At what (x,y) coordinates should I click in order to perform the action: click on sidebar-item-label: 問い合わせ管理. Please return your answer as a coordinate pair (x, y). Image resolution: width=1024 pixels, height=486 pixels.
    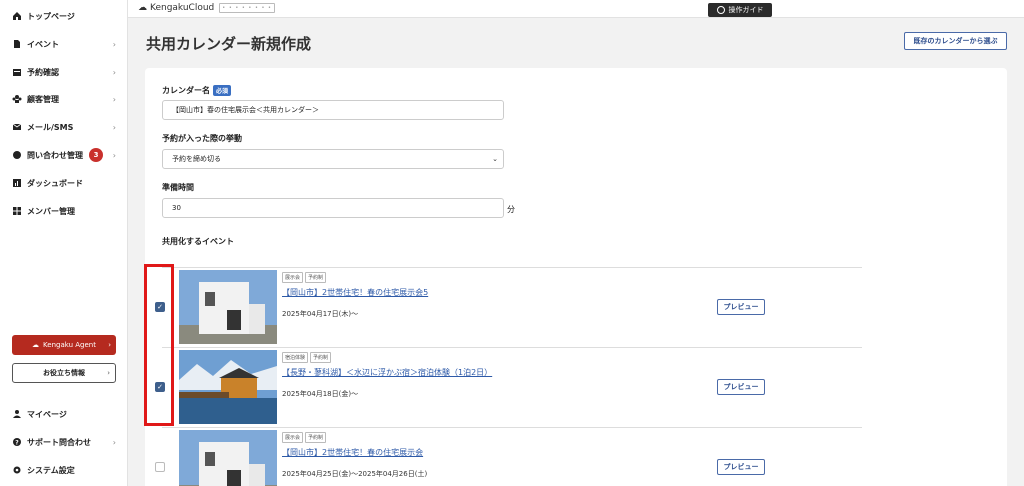
    Looking at the image, I should click on (55, 155).